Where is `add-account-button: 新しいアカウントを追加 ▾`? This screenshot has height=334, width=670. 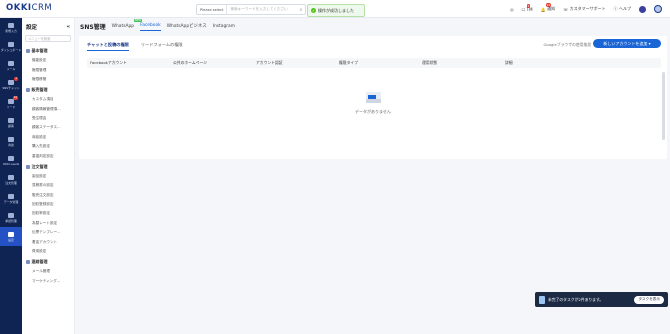
add-account-button: 新しいアカウントを追加 ▾ is located at coordinates (627, 43).